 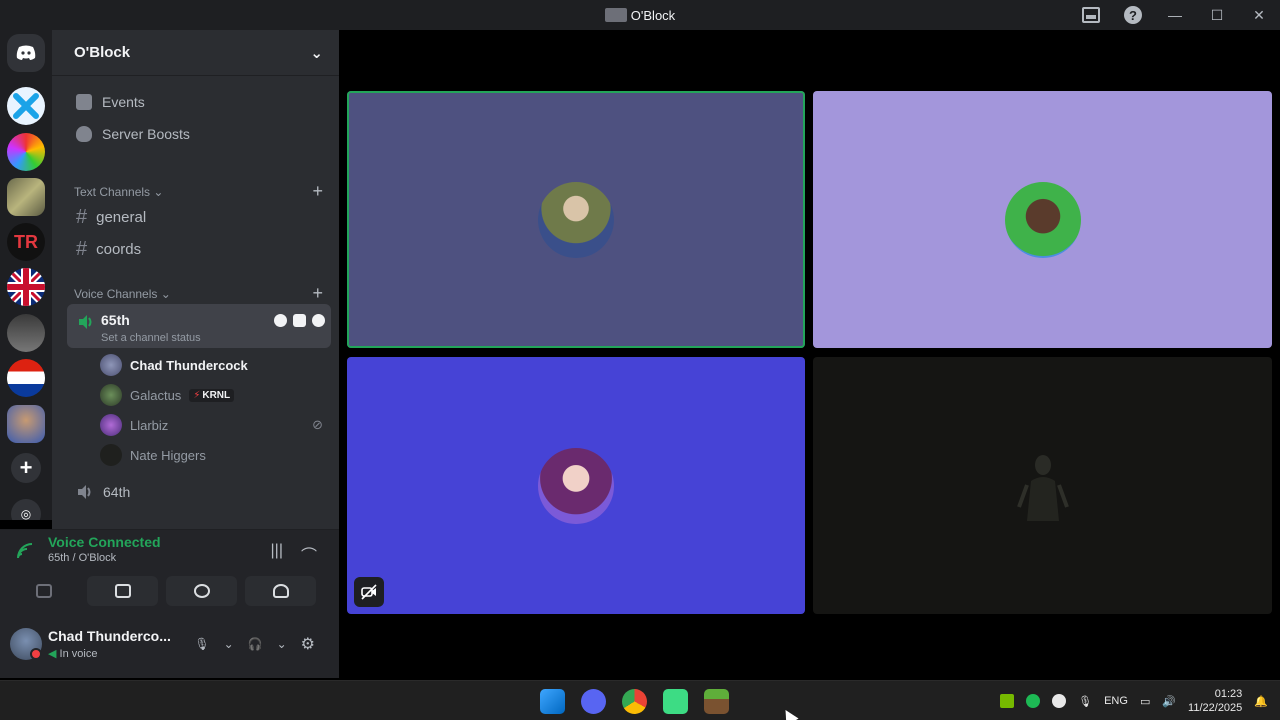 What do you see at coordinates (1261, 701) in the screenshot?
I see `notification-icon: 🔔` at bounding box center [1261, 701].